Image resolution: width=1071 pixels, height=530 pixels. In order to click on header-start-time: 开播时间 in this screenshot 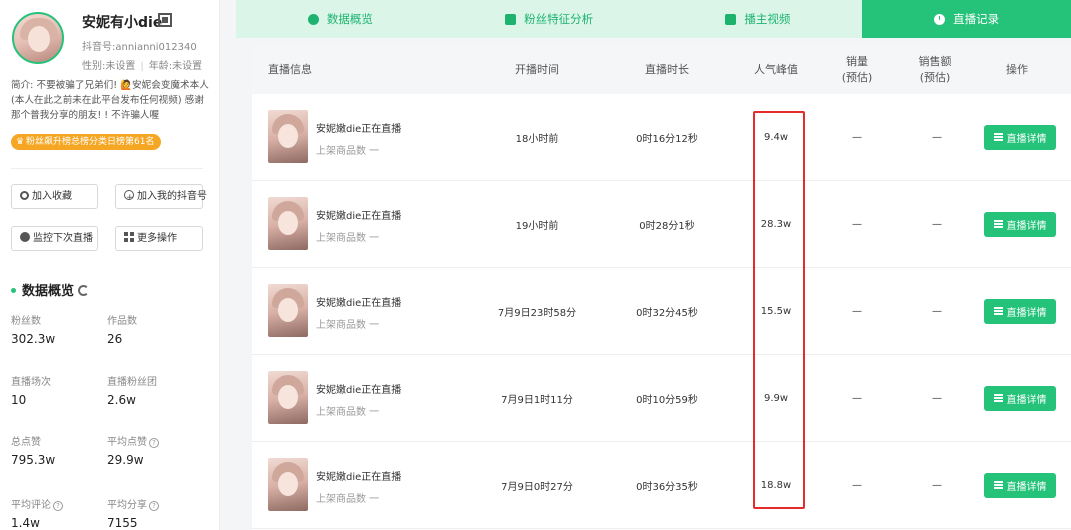, I will do `click(537, 70)`.